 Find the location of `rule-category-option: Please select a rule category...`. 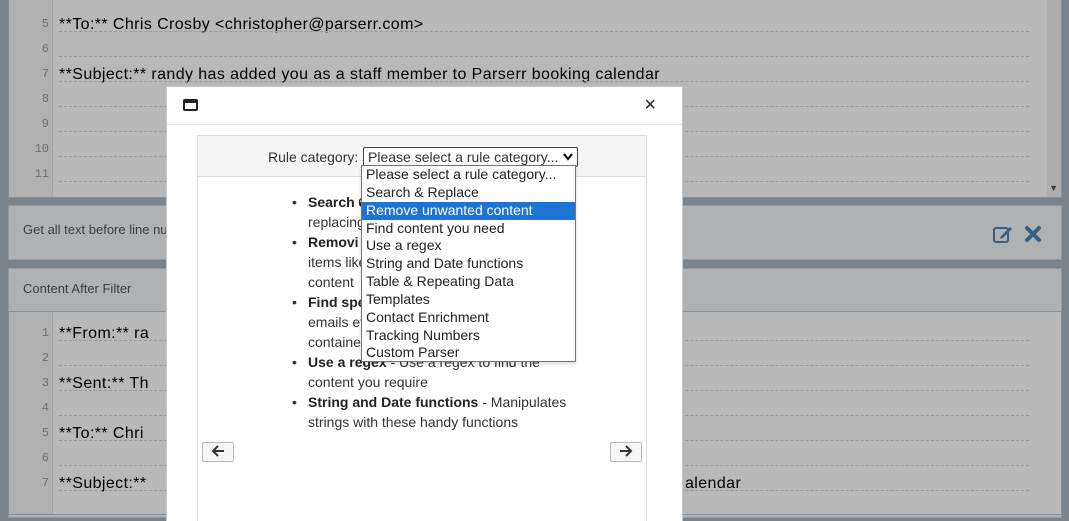

rule-category-option: Please select a rule category... is located at coordinates (468, 175).